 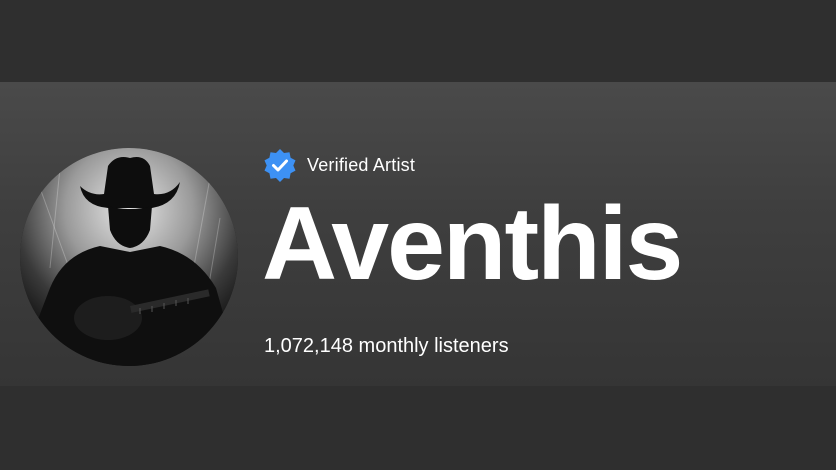 I want to click on artist-avatar, so click(x=129, y=257).